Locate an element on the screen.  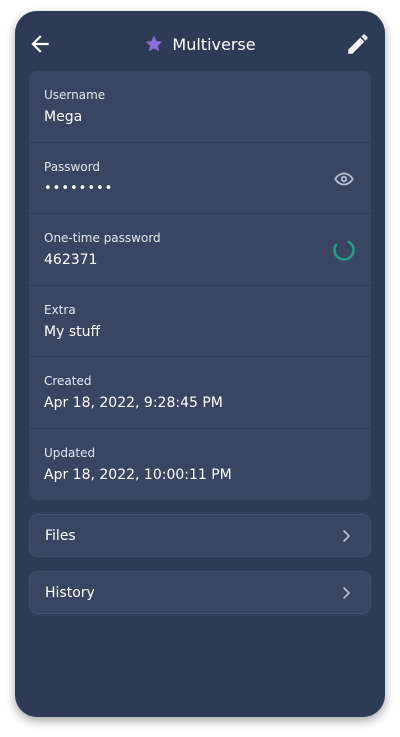
field-label: Extra is located at coordinates (60, 309).